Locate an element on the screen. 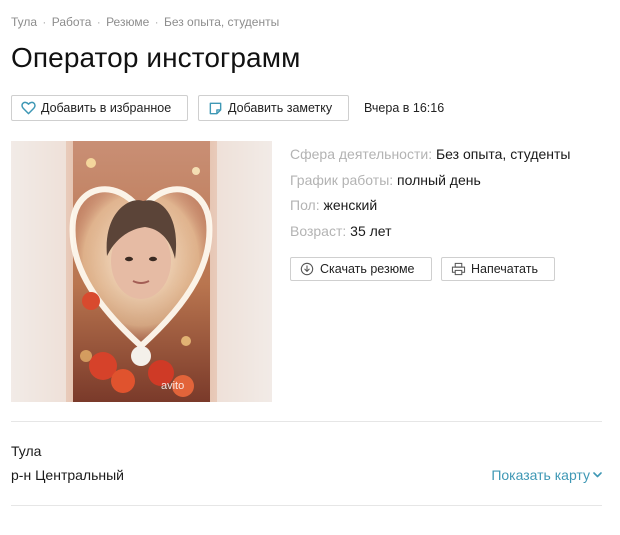  sticky-note-icon is located at coordinates (215, 108).